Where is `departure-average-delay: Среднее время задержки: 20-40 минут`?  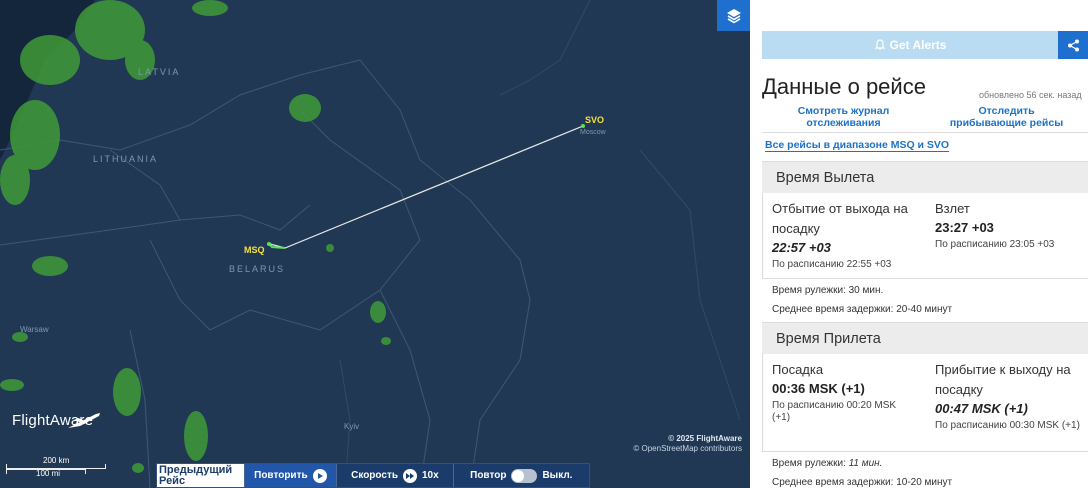 departure-average-delay: Среднее время задержки: 20-40 минут is located at coordinates (862, 309).